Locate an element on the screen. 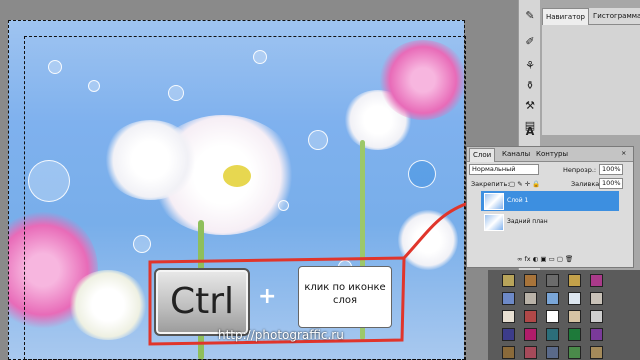 The image size is (640, 360). layer-name: Задний план is located at coordinates (527, 221).